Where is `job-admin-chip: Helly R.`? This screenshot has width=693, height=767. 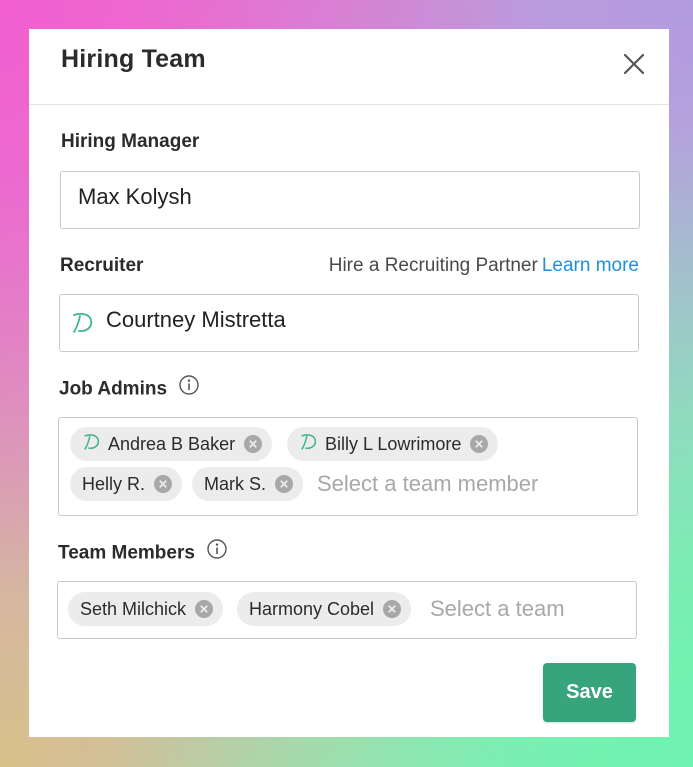
job-admin-chip: Helly R. is located at coordinates (126, 484).